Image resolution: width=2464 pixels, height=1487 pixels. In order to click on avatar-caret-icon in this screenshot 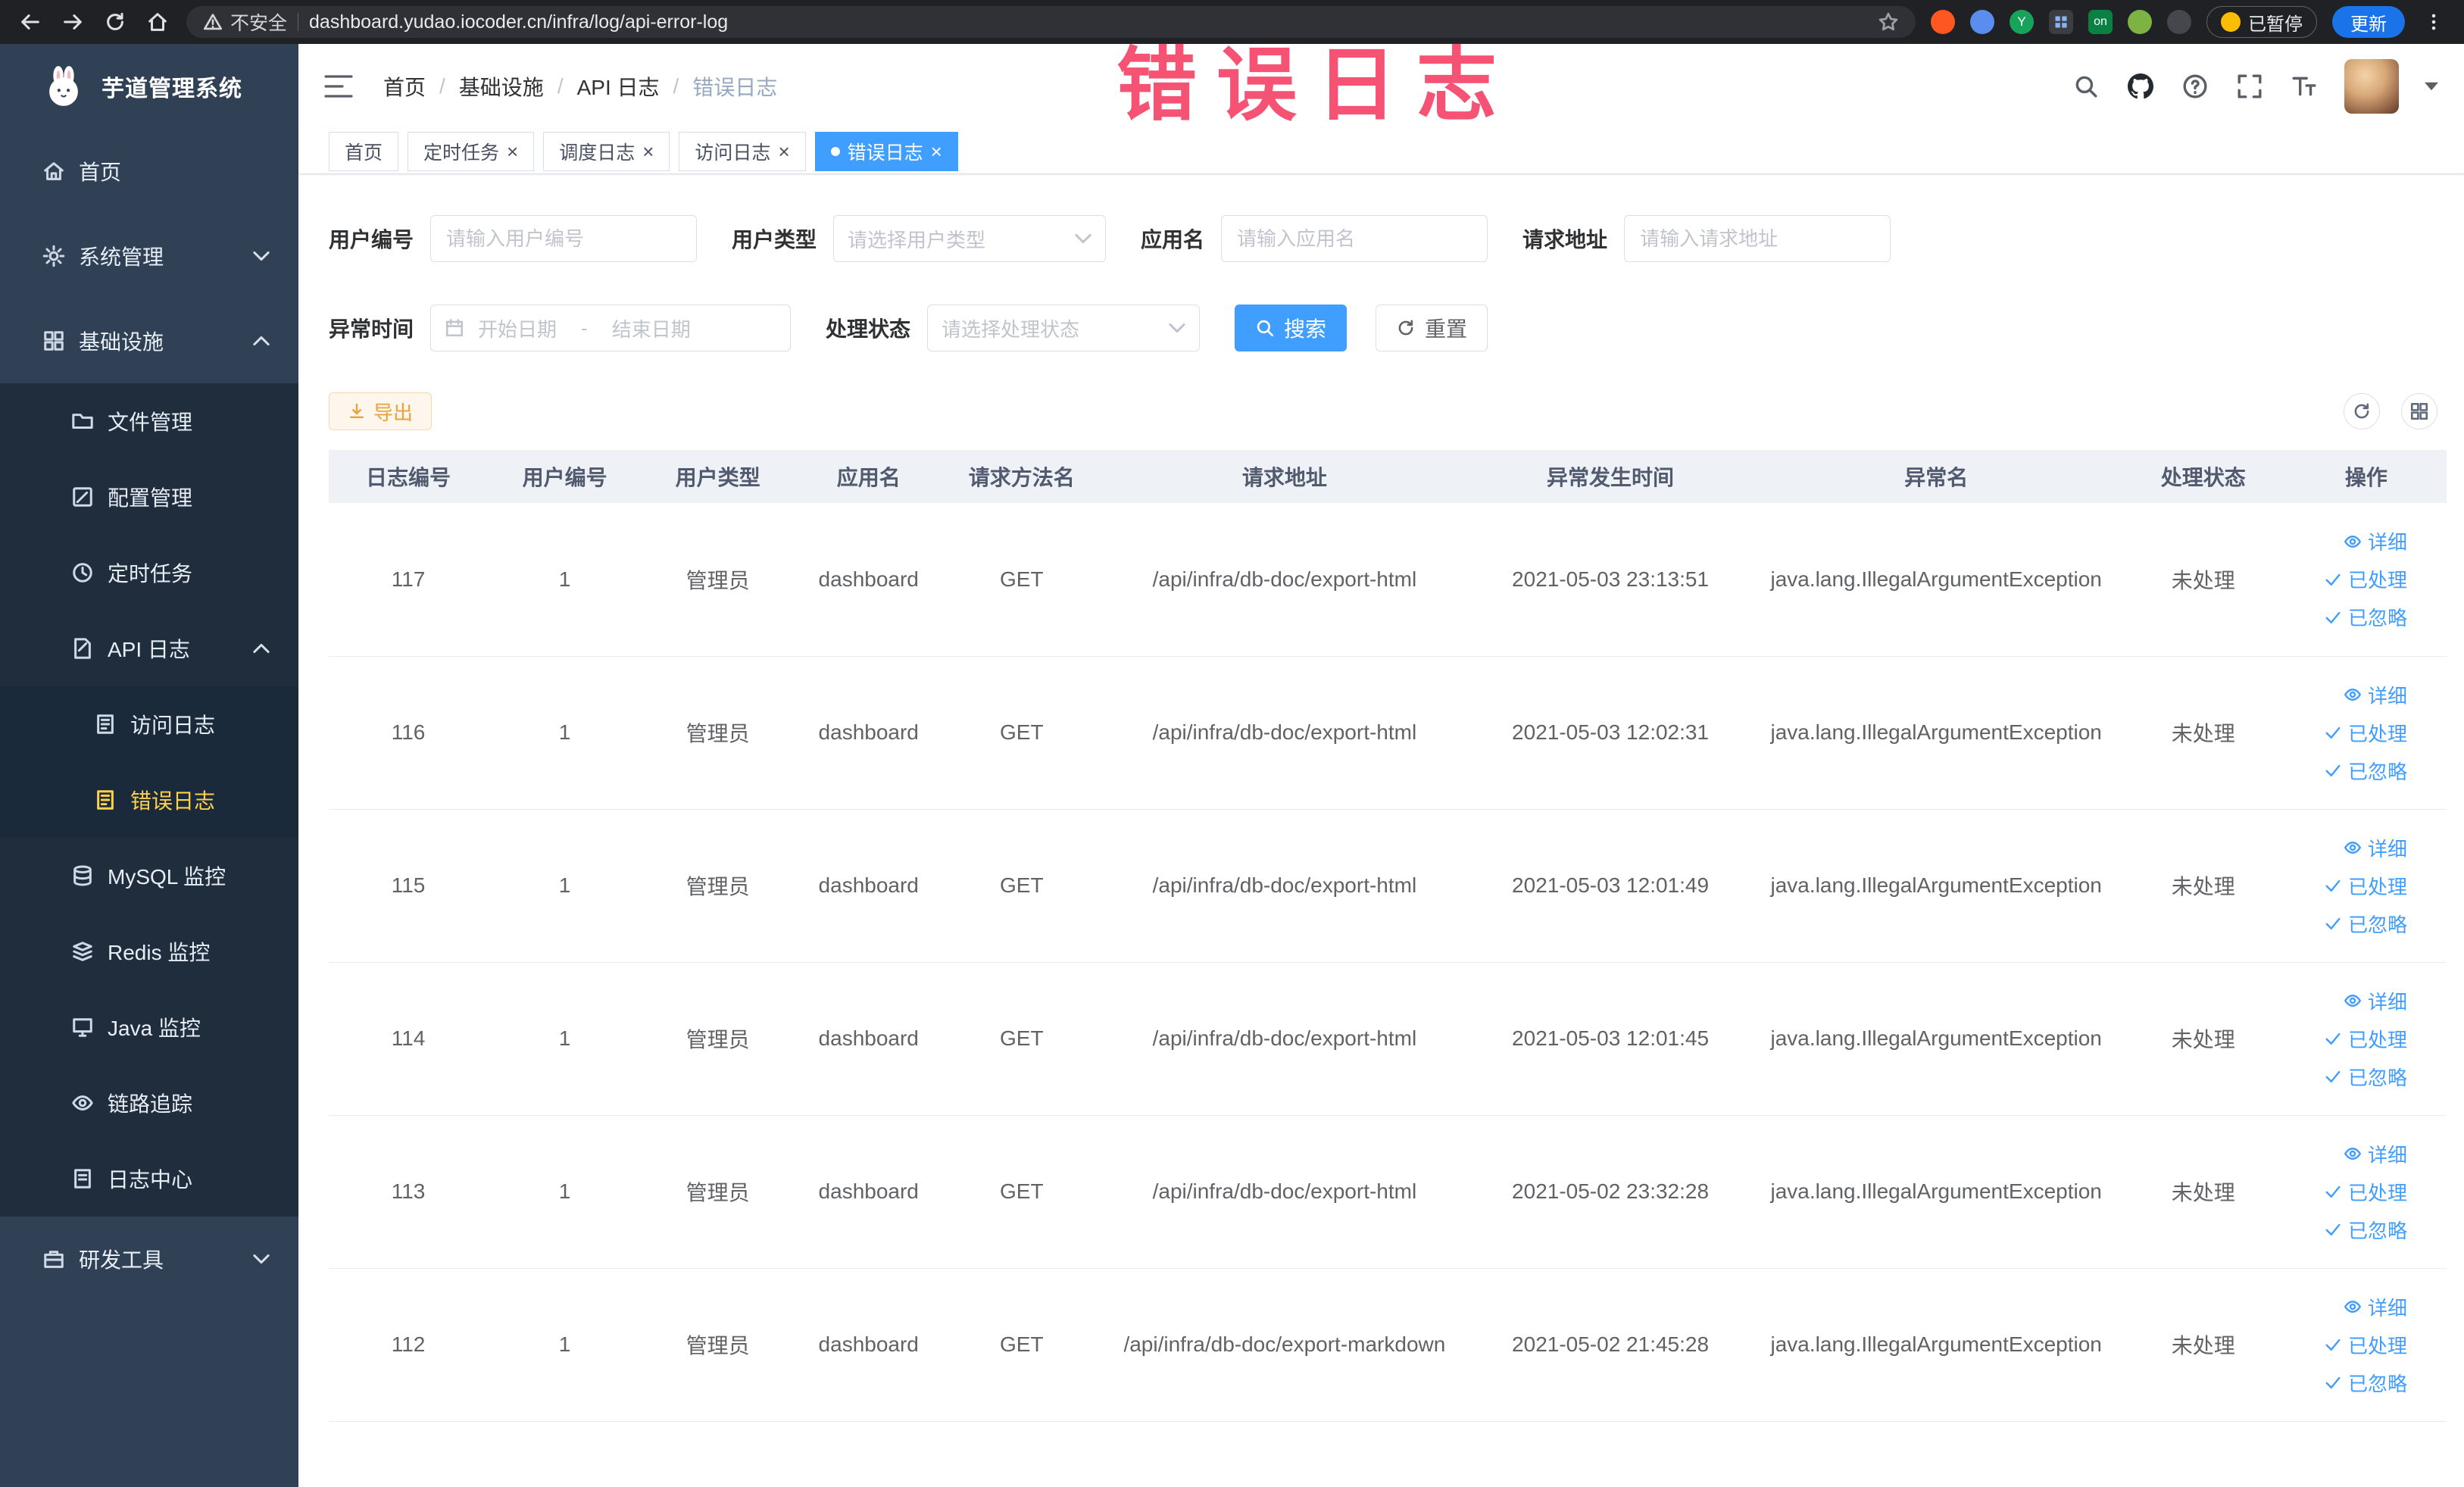, I will do `click(2431, 86)`.